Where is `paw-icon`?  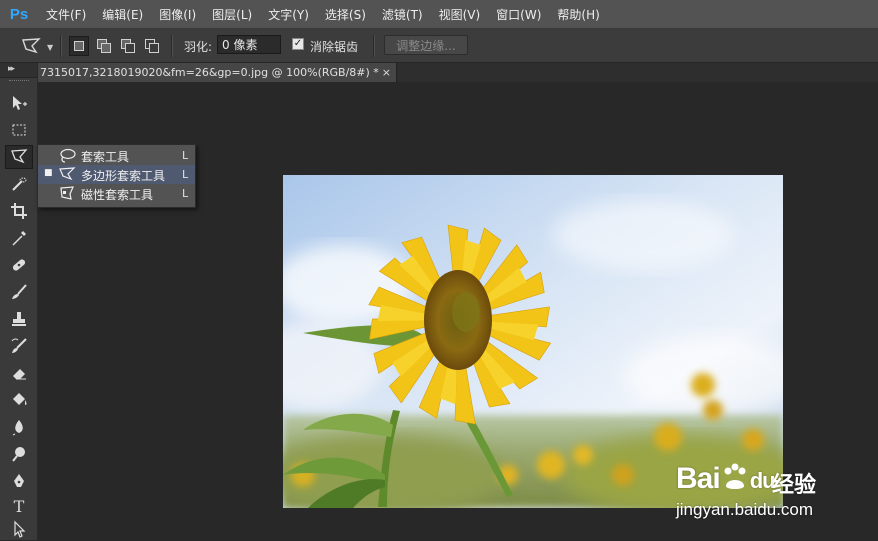
paw-icon is located at coordinates (735, 476).